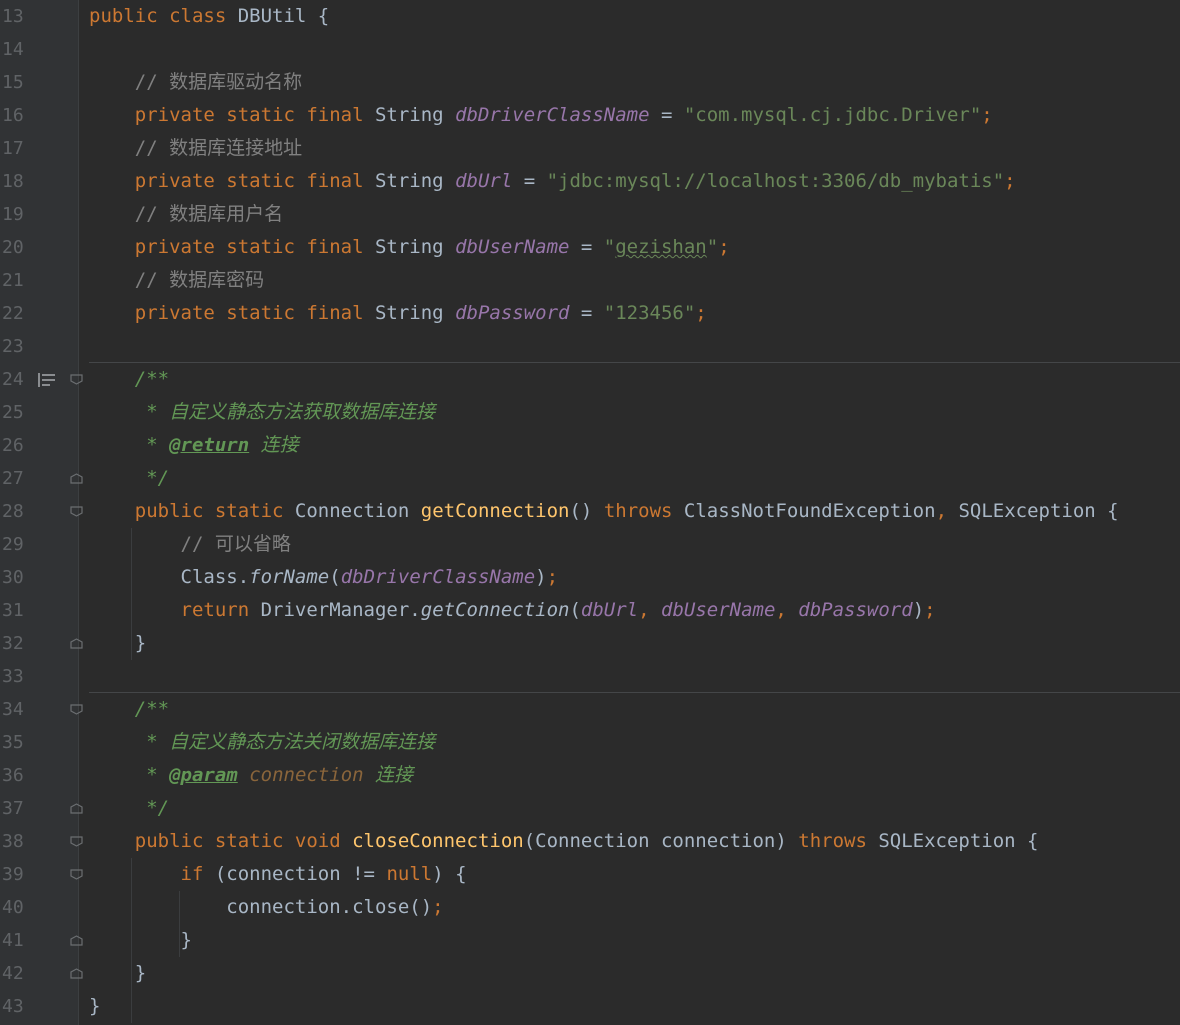 The height and width of the screenshot is (1025, 1180). What do you see at coordinates (15, 148) in the screenshot?
I see `line-number: 17` at bounding box center [15, 148].